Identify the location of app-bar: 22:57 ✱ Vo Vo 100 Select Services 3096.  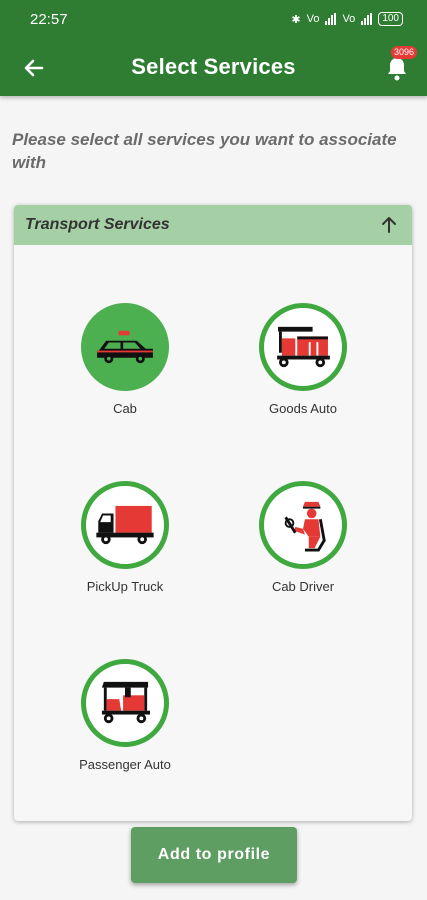
(213, 48).